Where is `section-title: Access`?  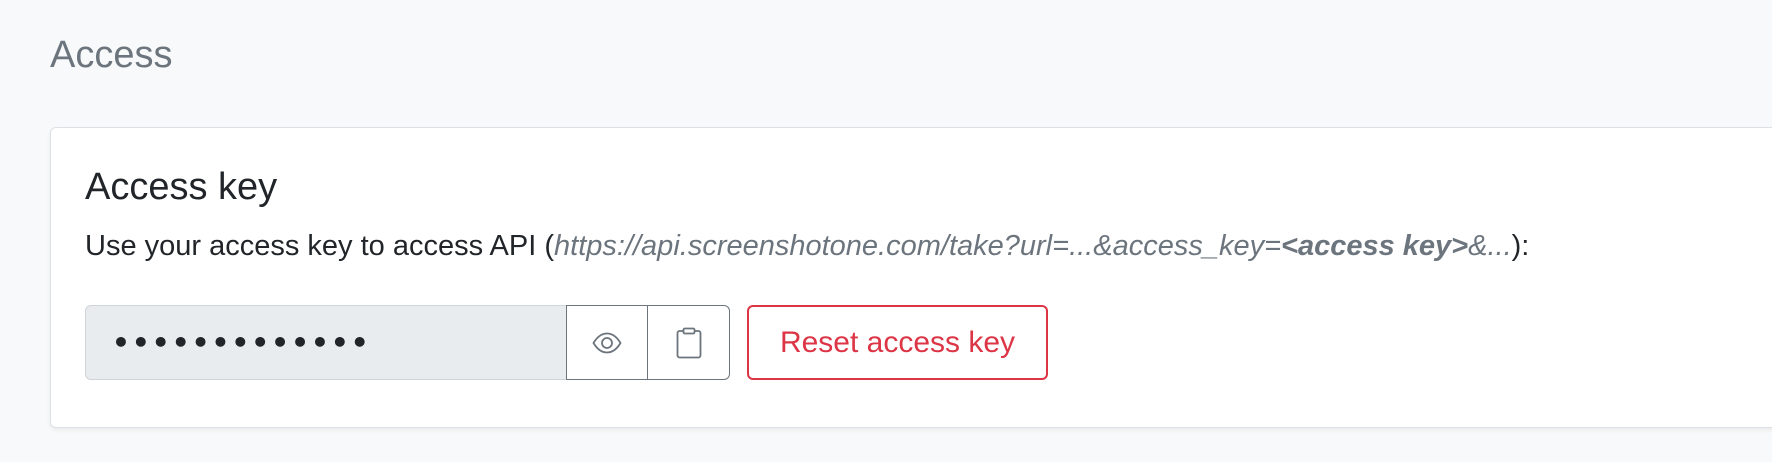
section-title: Access is located at coordinates (111, 55).